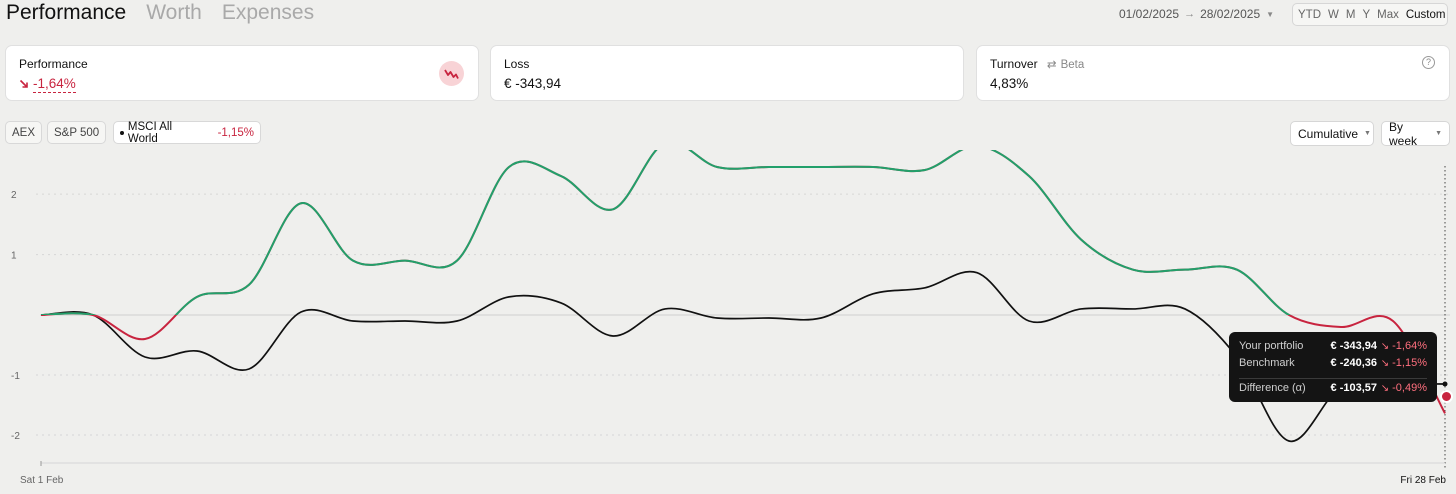 The height and width of the screenshot is (494, 1456). I want to click on view-tabs: Performance Worth Expenses, so click(160, 13).